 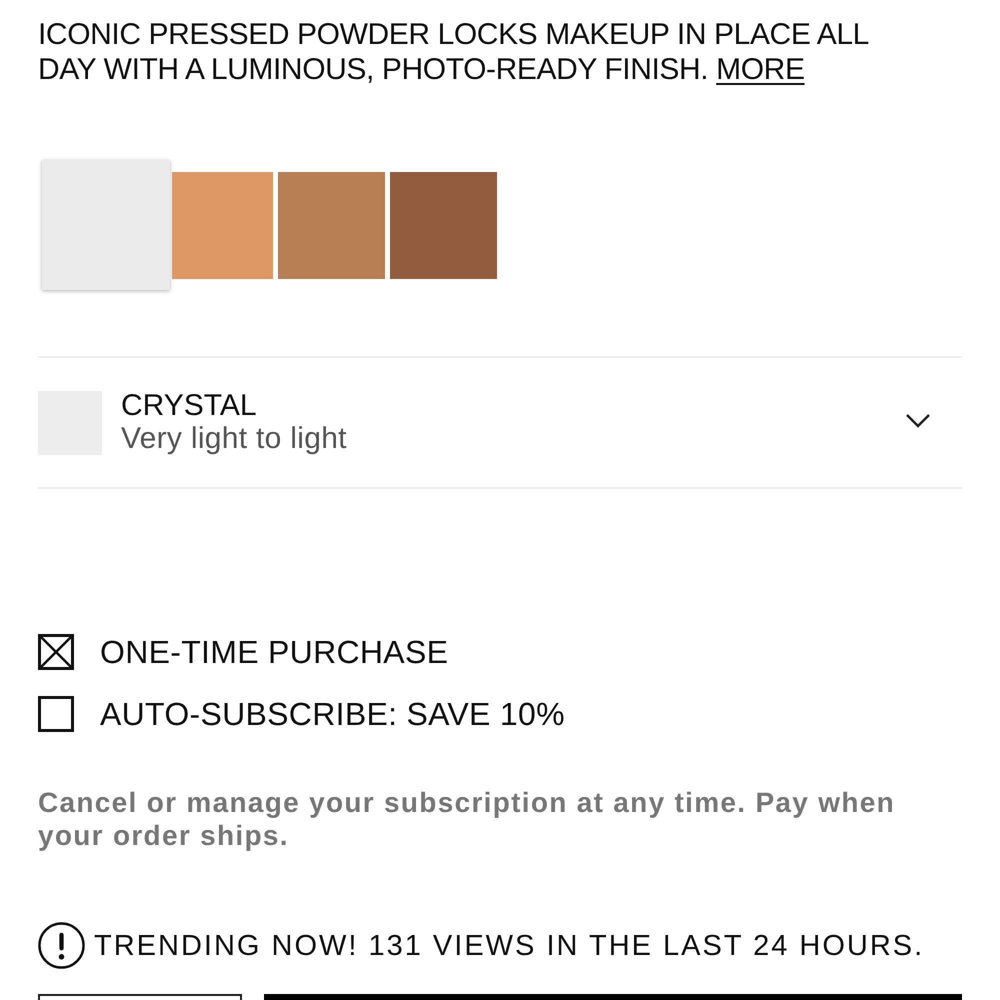 What do you see at coordinates (61, 945) in the screenshot?
I see `exclamation-circle-icon` at bounding box center [61, 945].